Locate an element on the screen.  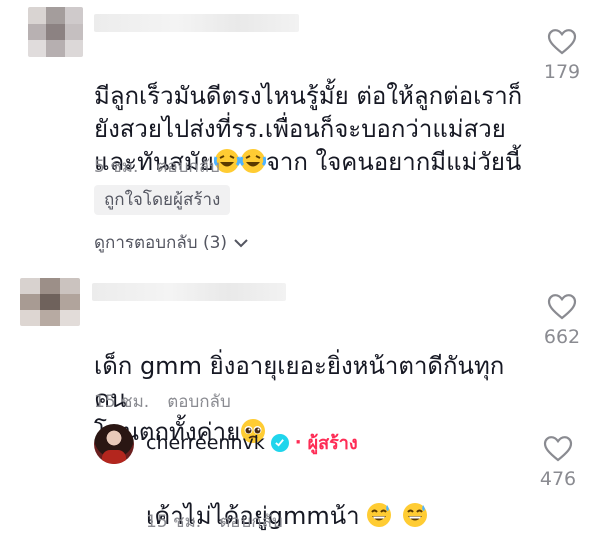
like-count: 662 is located at coordinates (562, 337).